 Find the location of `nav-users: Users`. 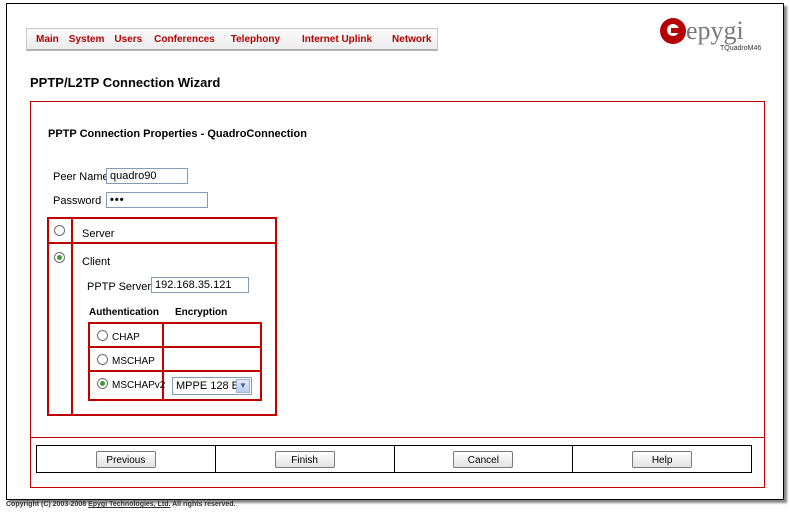

nav-users: Users is located at coordinates (123, 39).